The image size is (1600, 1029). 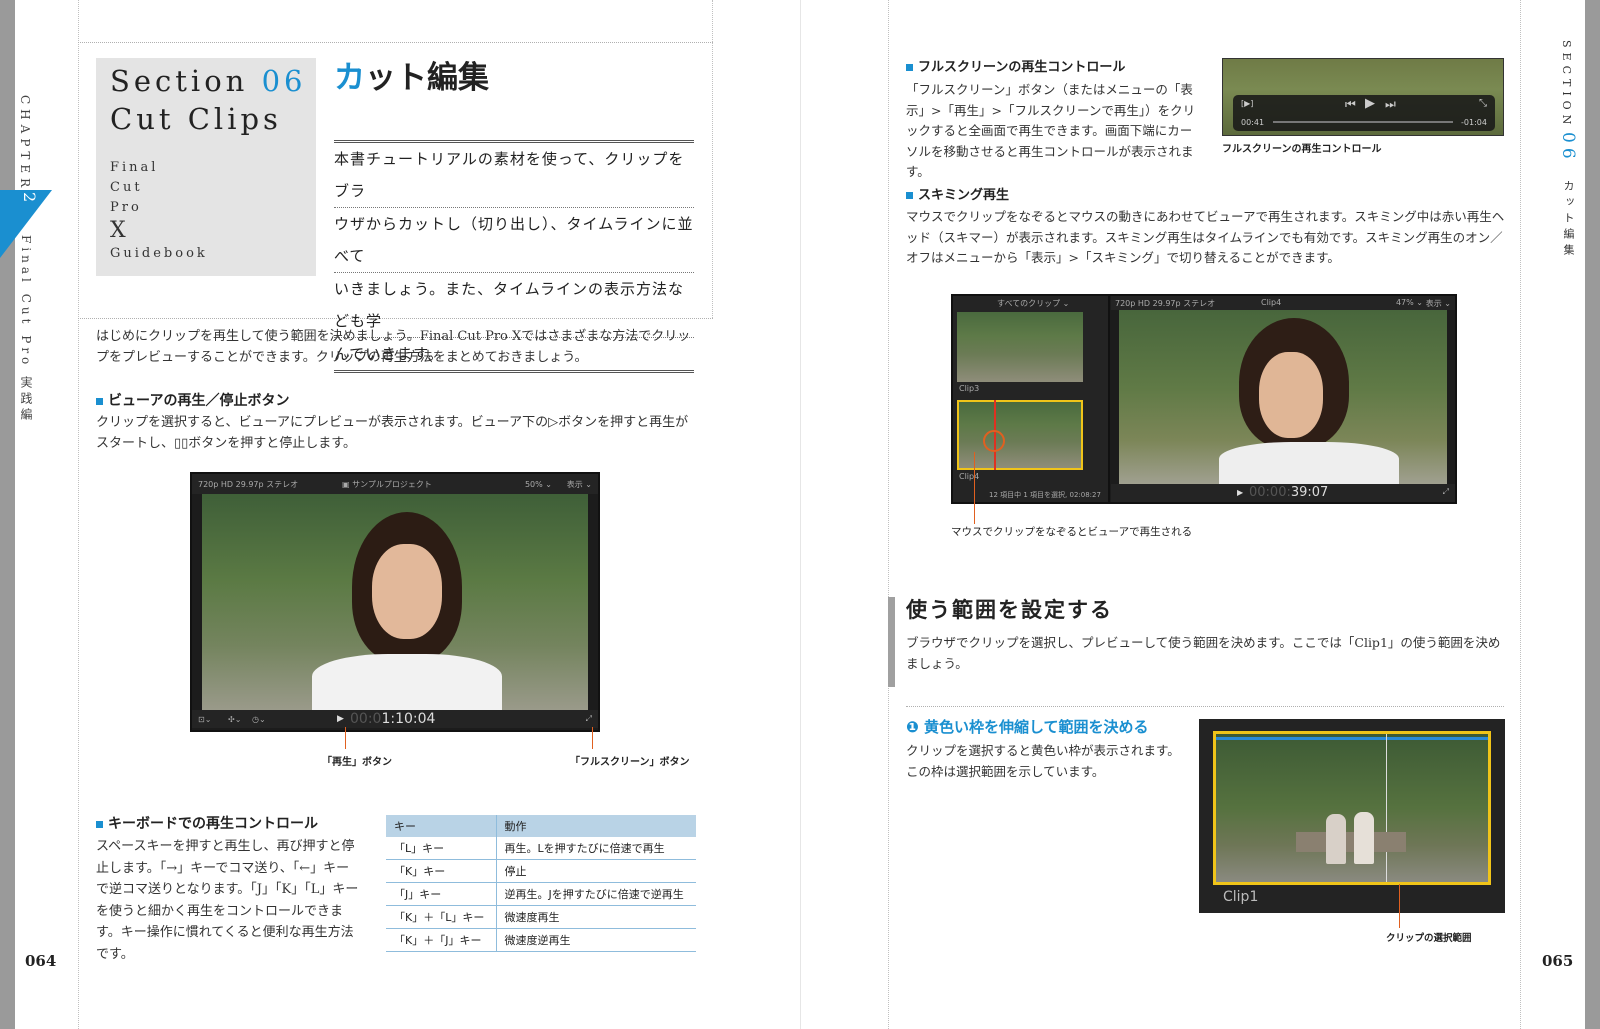 I want to click on skim-play-icon: ▶, so click(x=1240, y=492).